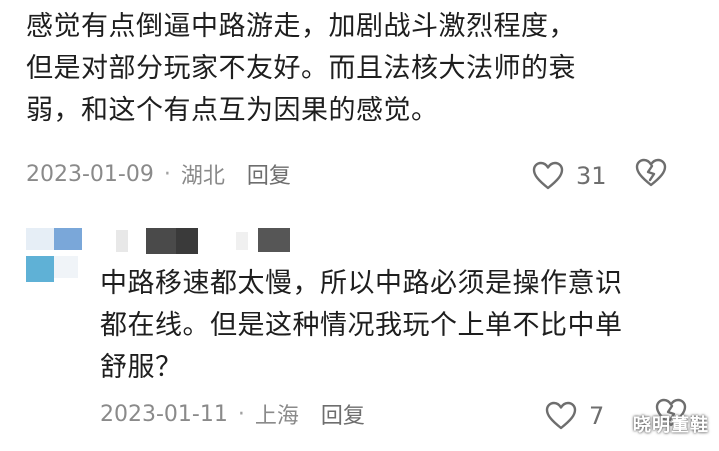 The image size is (719, 451). I want to click on comment-1-line-3: 弱，和这个有点互为因果的感觉。, so click(232, 110).